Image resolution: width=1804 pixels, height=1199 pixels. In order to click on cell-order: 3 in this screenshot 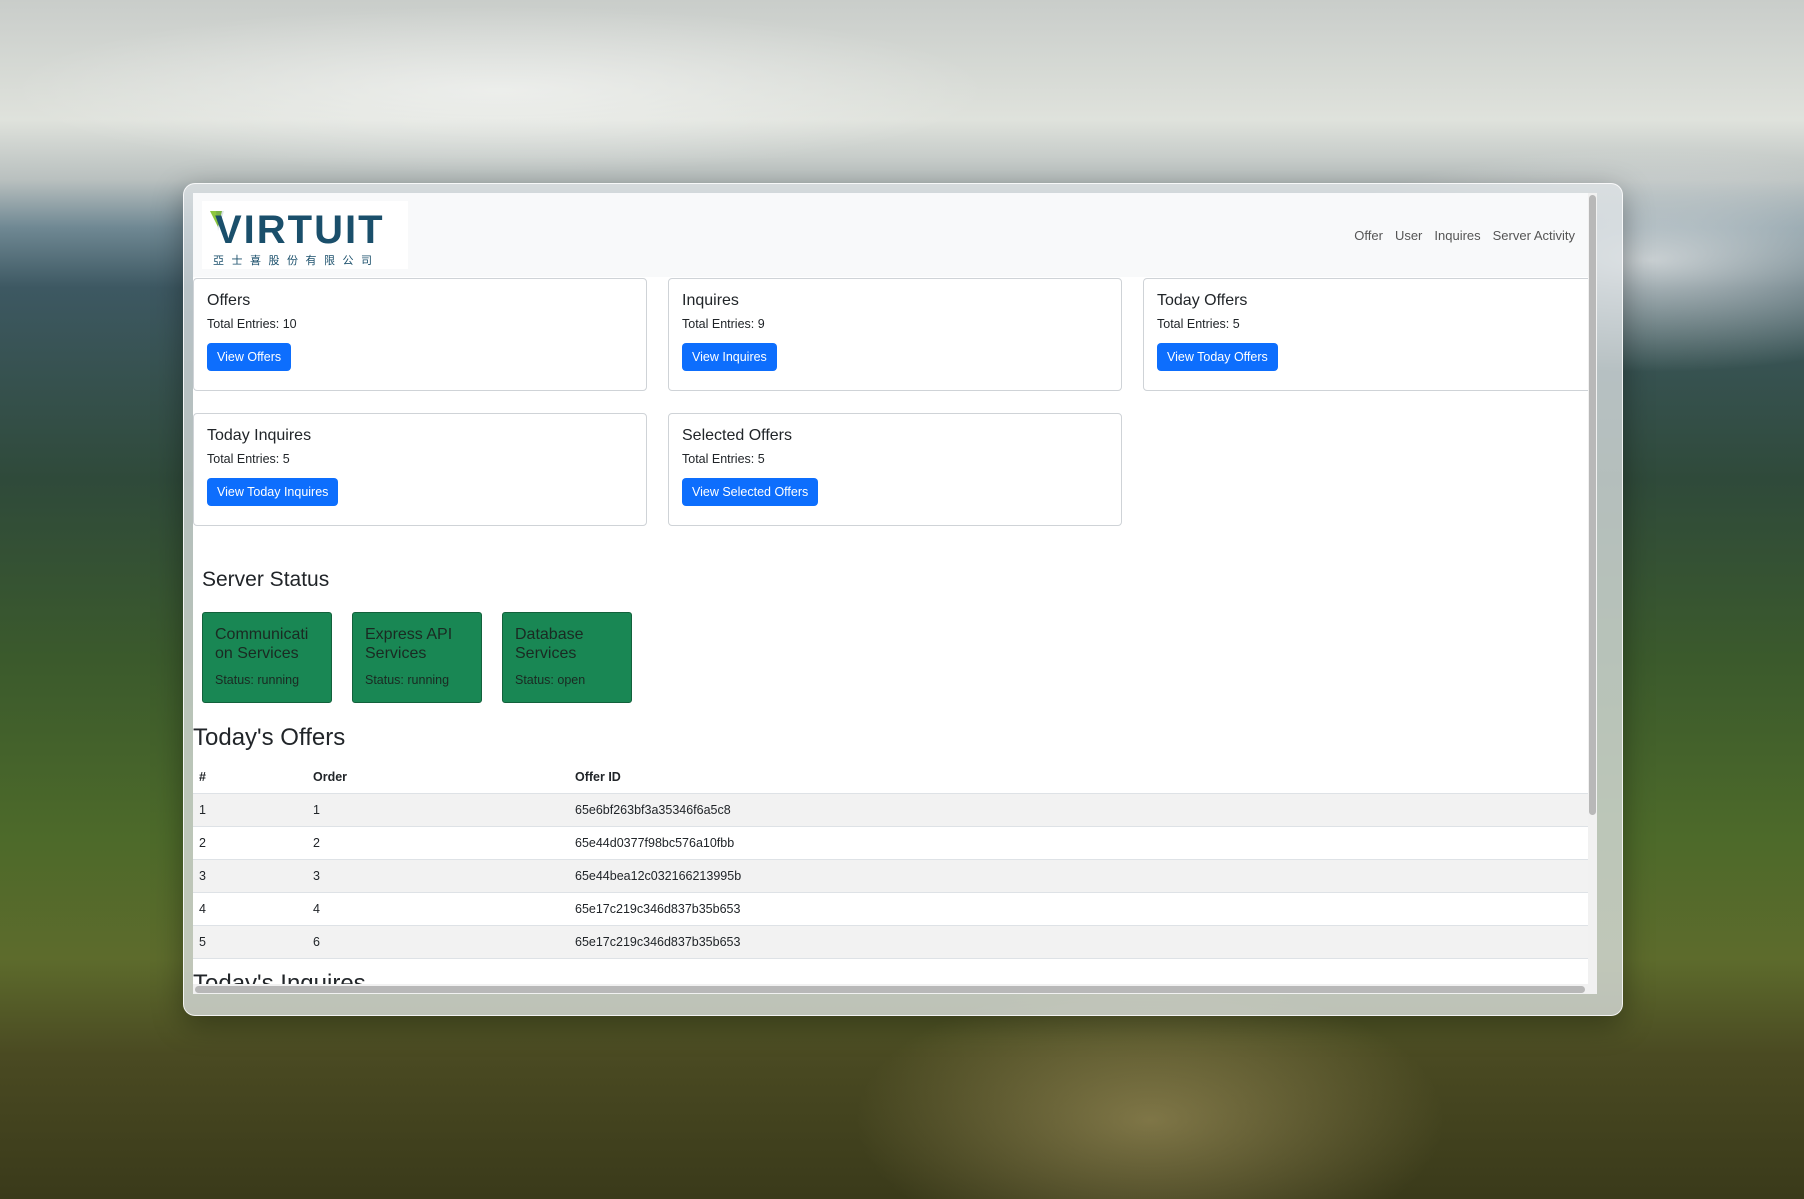, I will do `click(438, 876)`.